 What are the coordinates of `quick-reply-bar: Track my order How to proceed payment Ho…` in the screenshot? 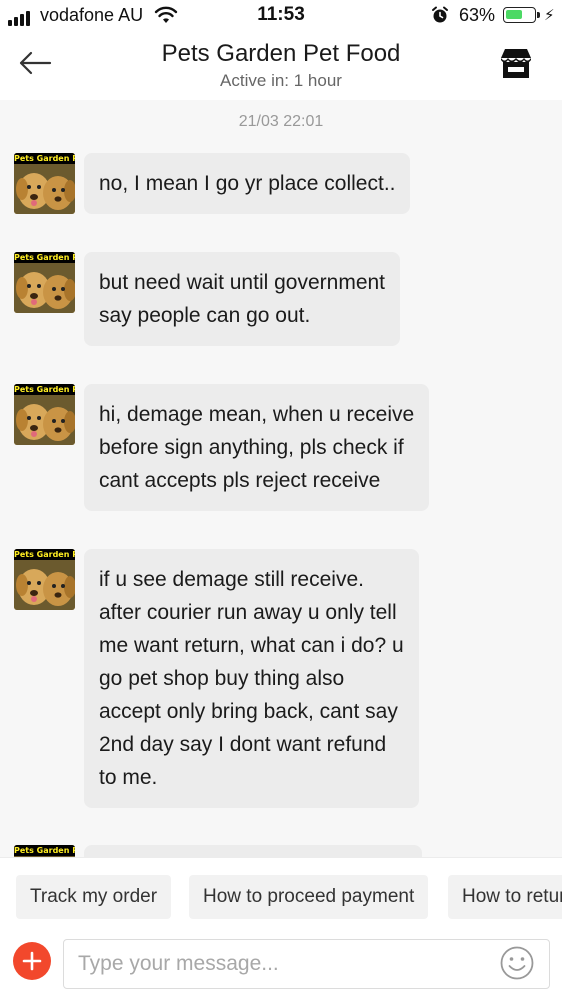 It's located at (281, 892).